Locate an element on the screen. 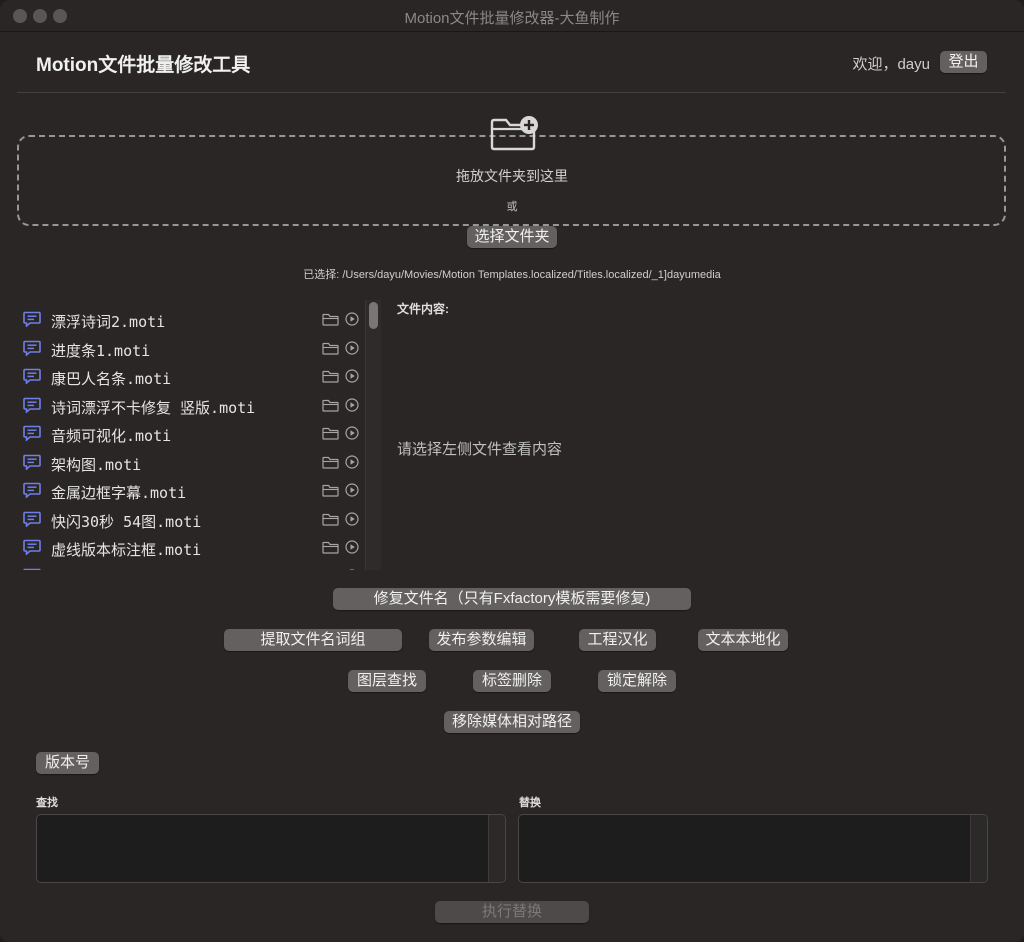 The image size is (1024, 942). replace-textarea-scrollbar is located at coordinates (978, 848).